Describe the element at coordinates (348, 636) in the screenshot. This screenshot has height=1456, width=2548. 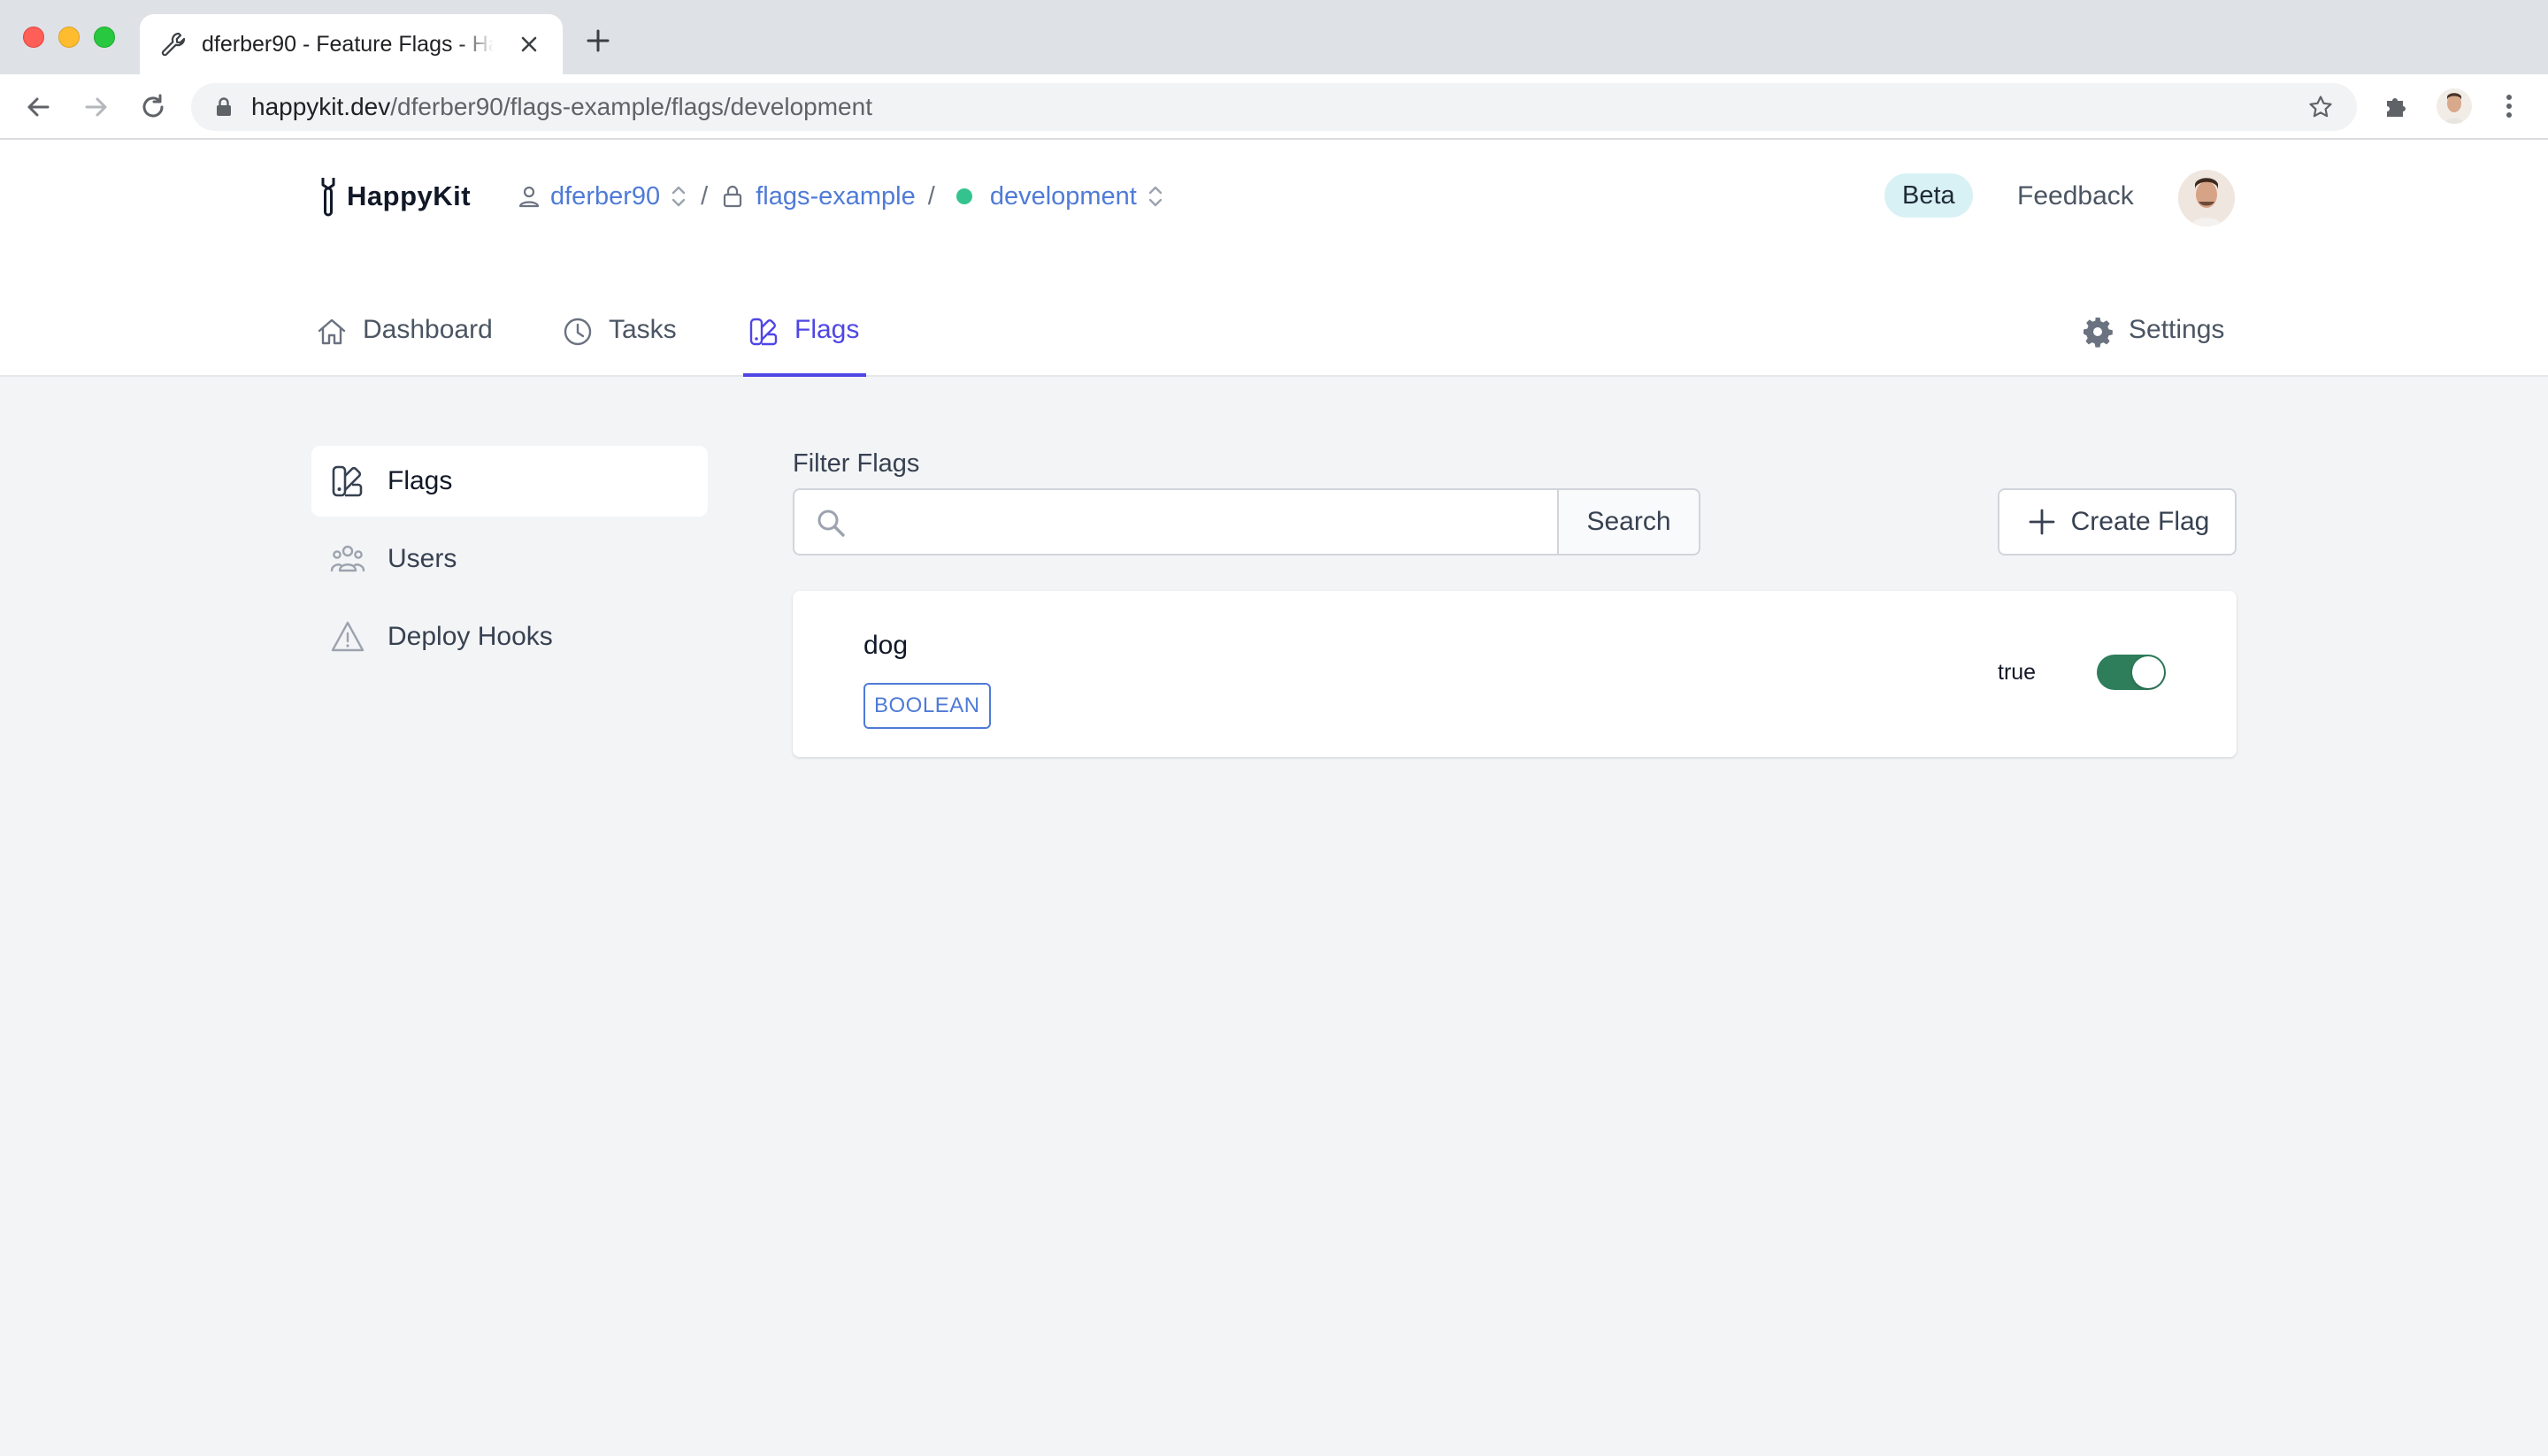
I see `warning-triangle-icon` at that location.